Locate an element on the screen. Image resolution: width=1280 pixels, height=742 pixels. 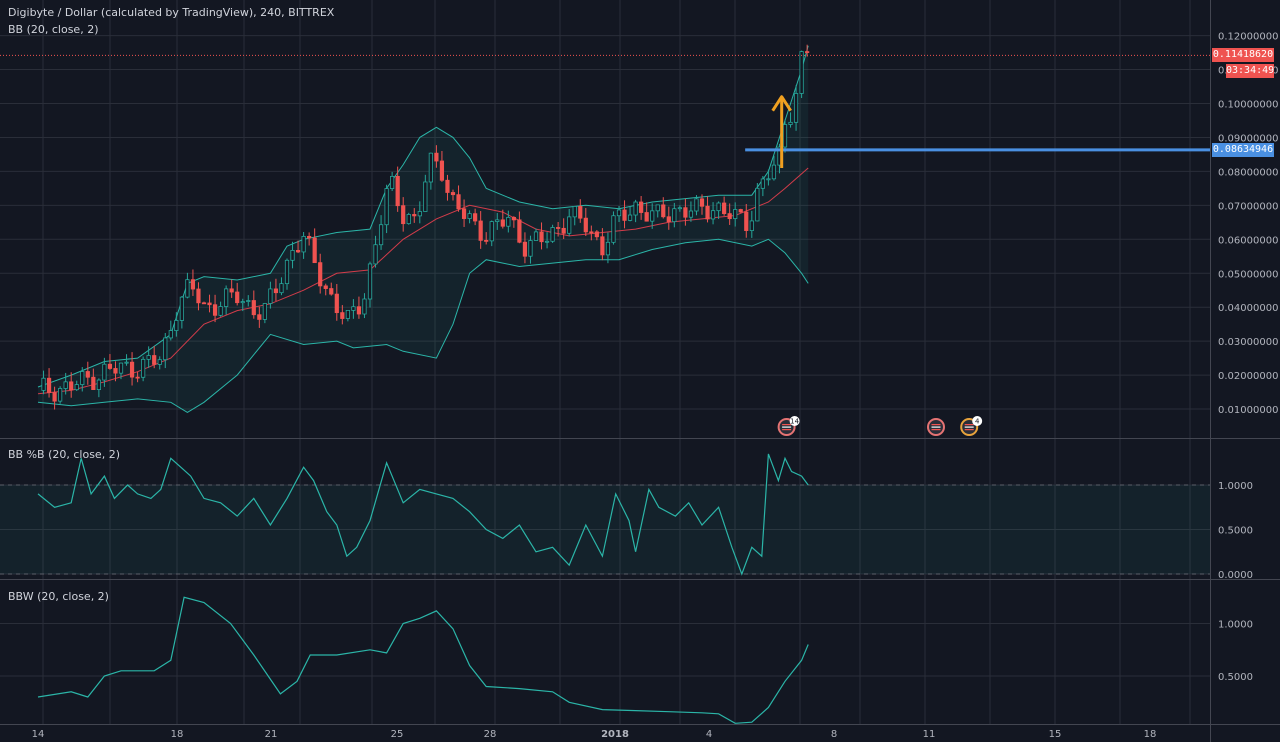
date-tick-label: 4 is located at coordinates (709, 734).